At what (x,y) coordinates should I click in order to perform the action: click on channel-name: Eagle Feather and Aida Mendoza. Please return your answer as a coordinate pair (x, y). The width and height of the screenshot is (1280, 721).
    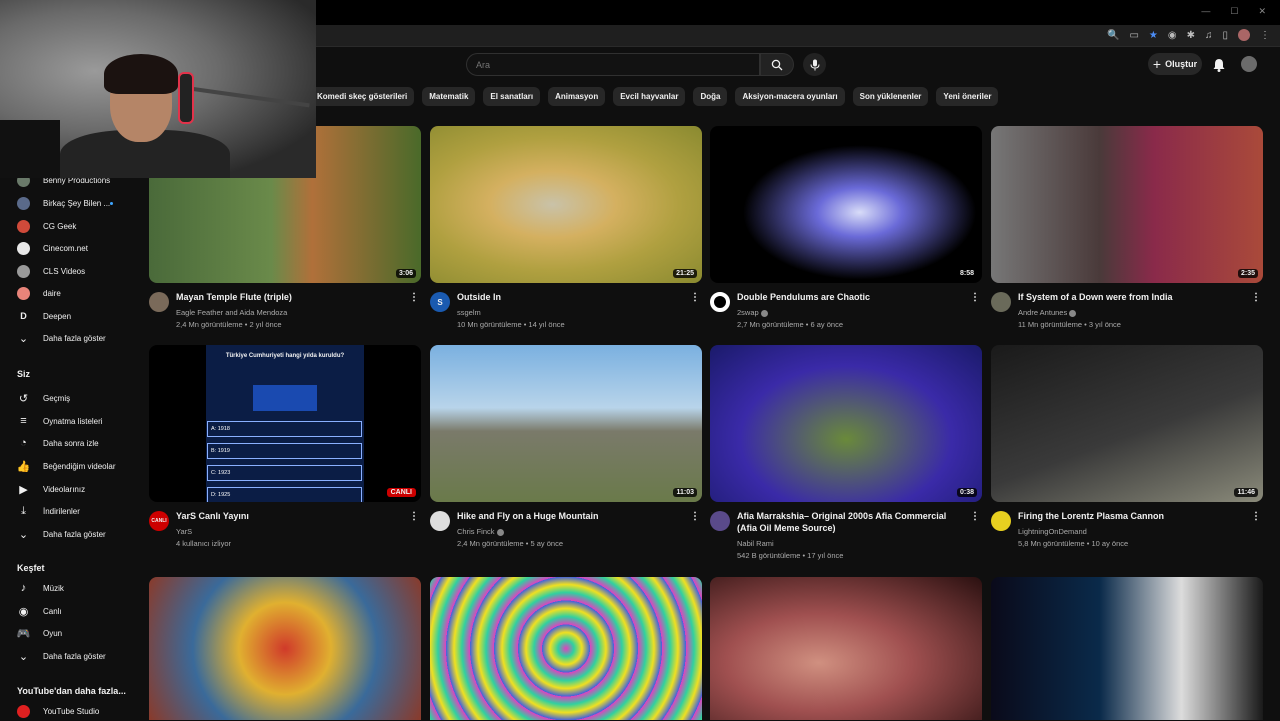
    Looking at the image, I should click on (231, 312).